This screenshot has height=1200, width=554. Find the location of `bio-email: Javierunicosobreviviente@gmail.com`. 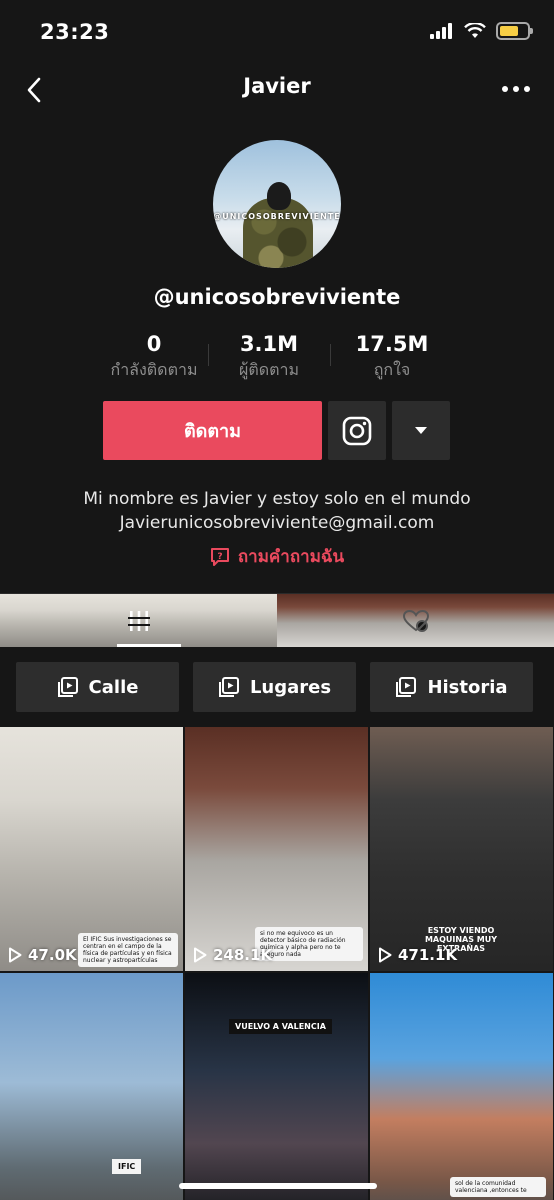

bio-email: Javierunicosobreviviente@gmail.com is located at coordinates (277, 523).